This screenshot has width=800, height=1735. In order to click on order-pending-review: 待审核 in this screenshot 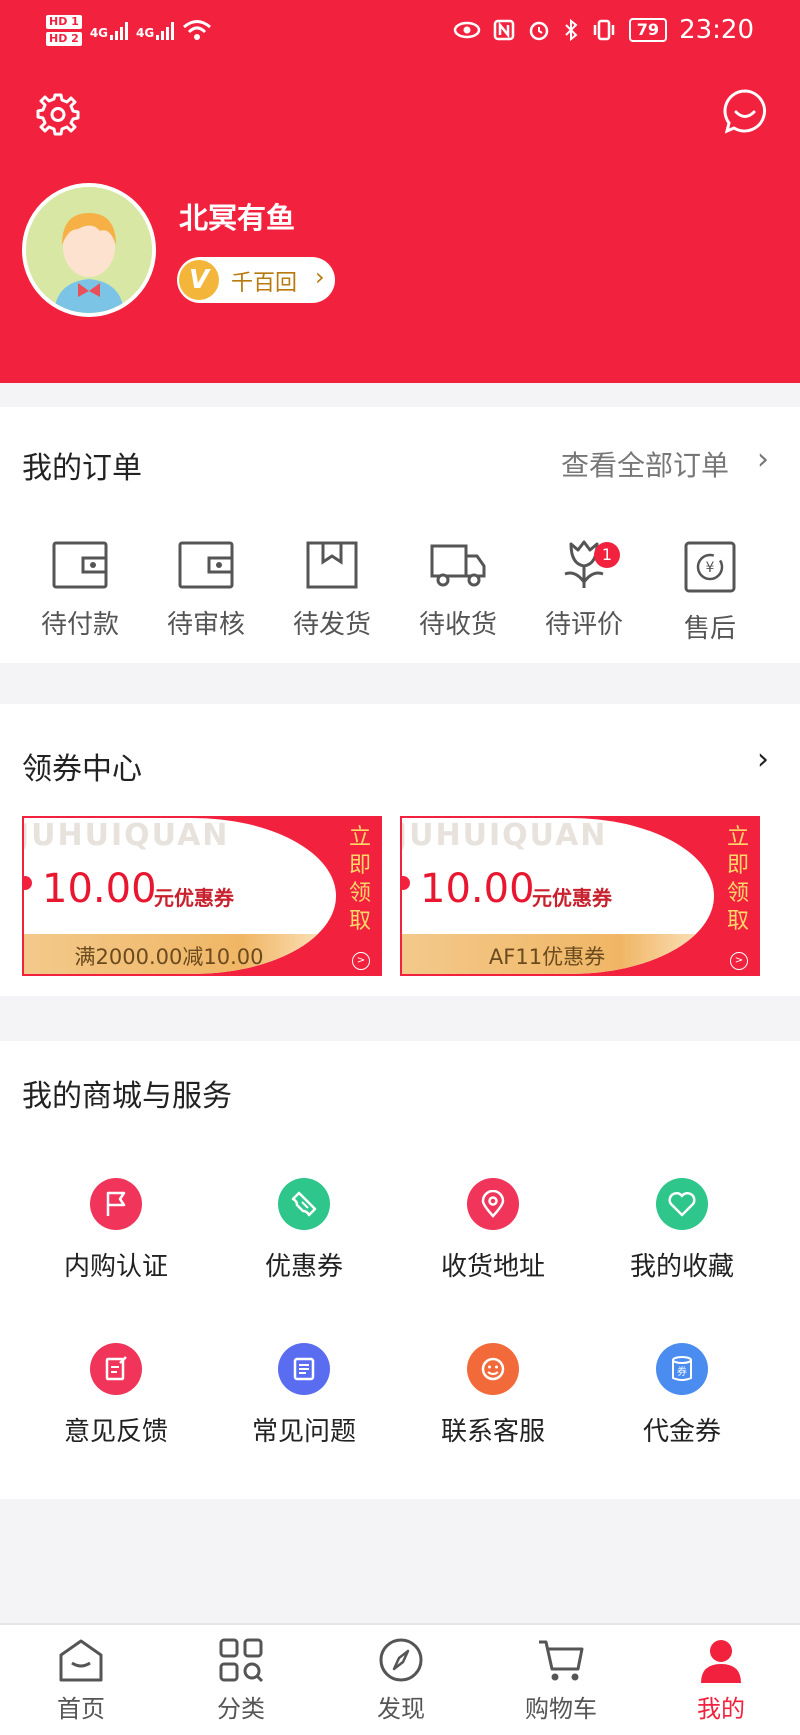, I will do `click(206, 590)`.